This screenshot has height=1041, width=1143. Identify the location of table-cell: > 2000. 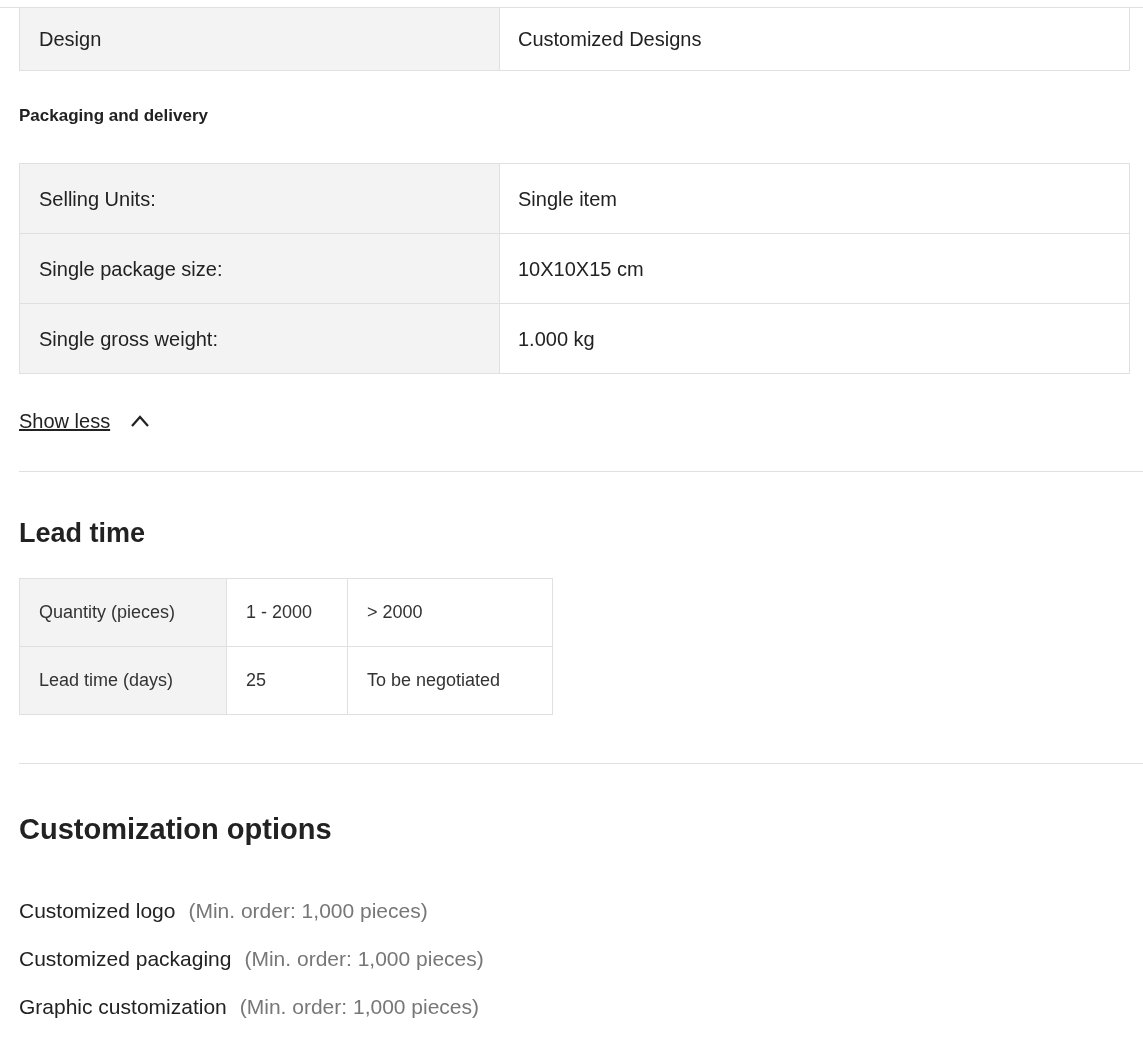
(450, 613).